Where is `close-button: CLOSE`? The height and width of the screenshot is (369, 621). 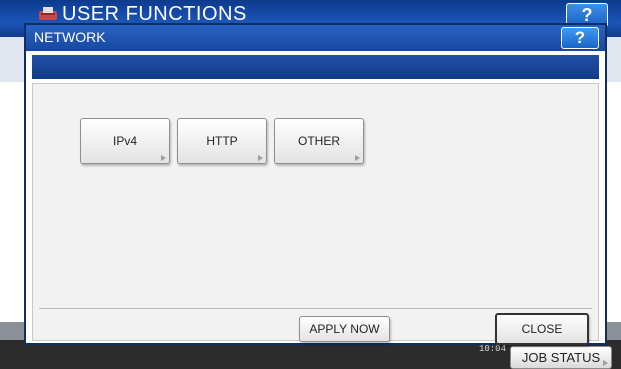 close-button: CLOSE is located at coordinates (542, 329).